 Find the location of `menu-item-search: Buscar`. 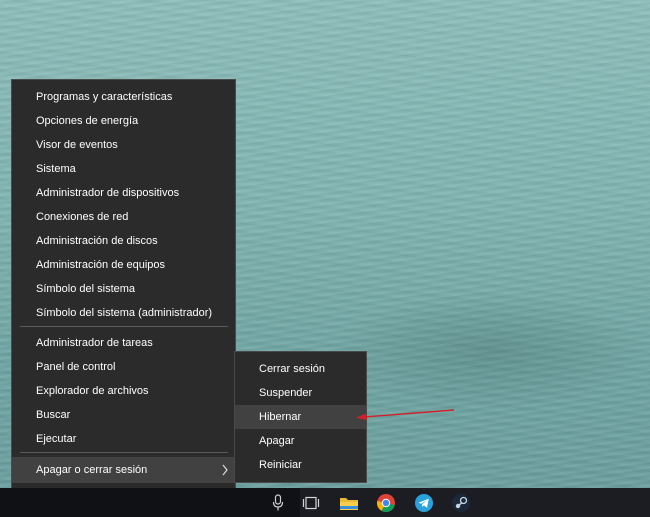

menu-item-search: Buscar is located at coordinates (123, 415).